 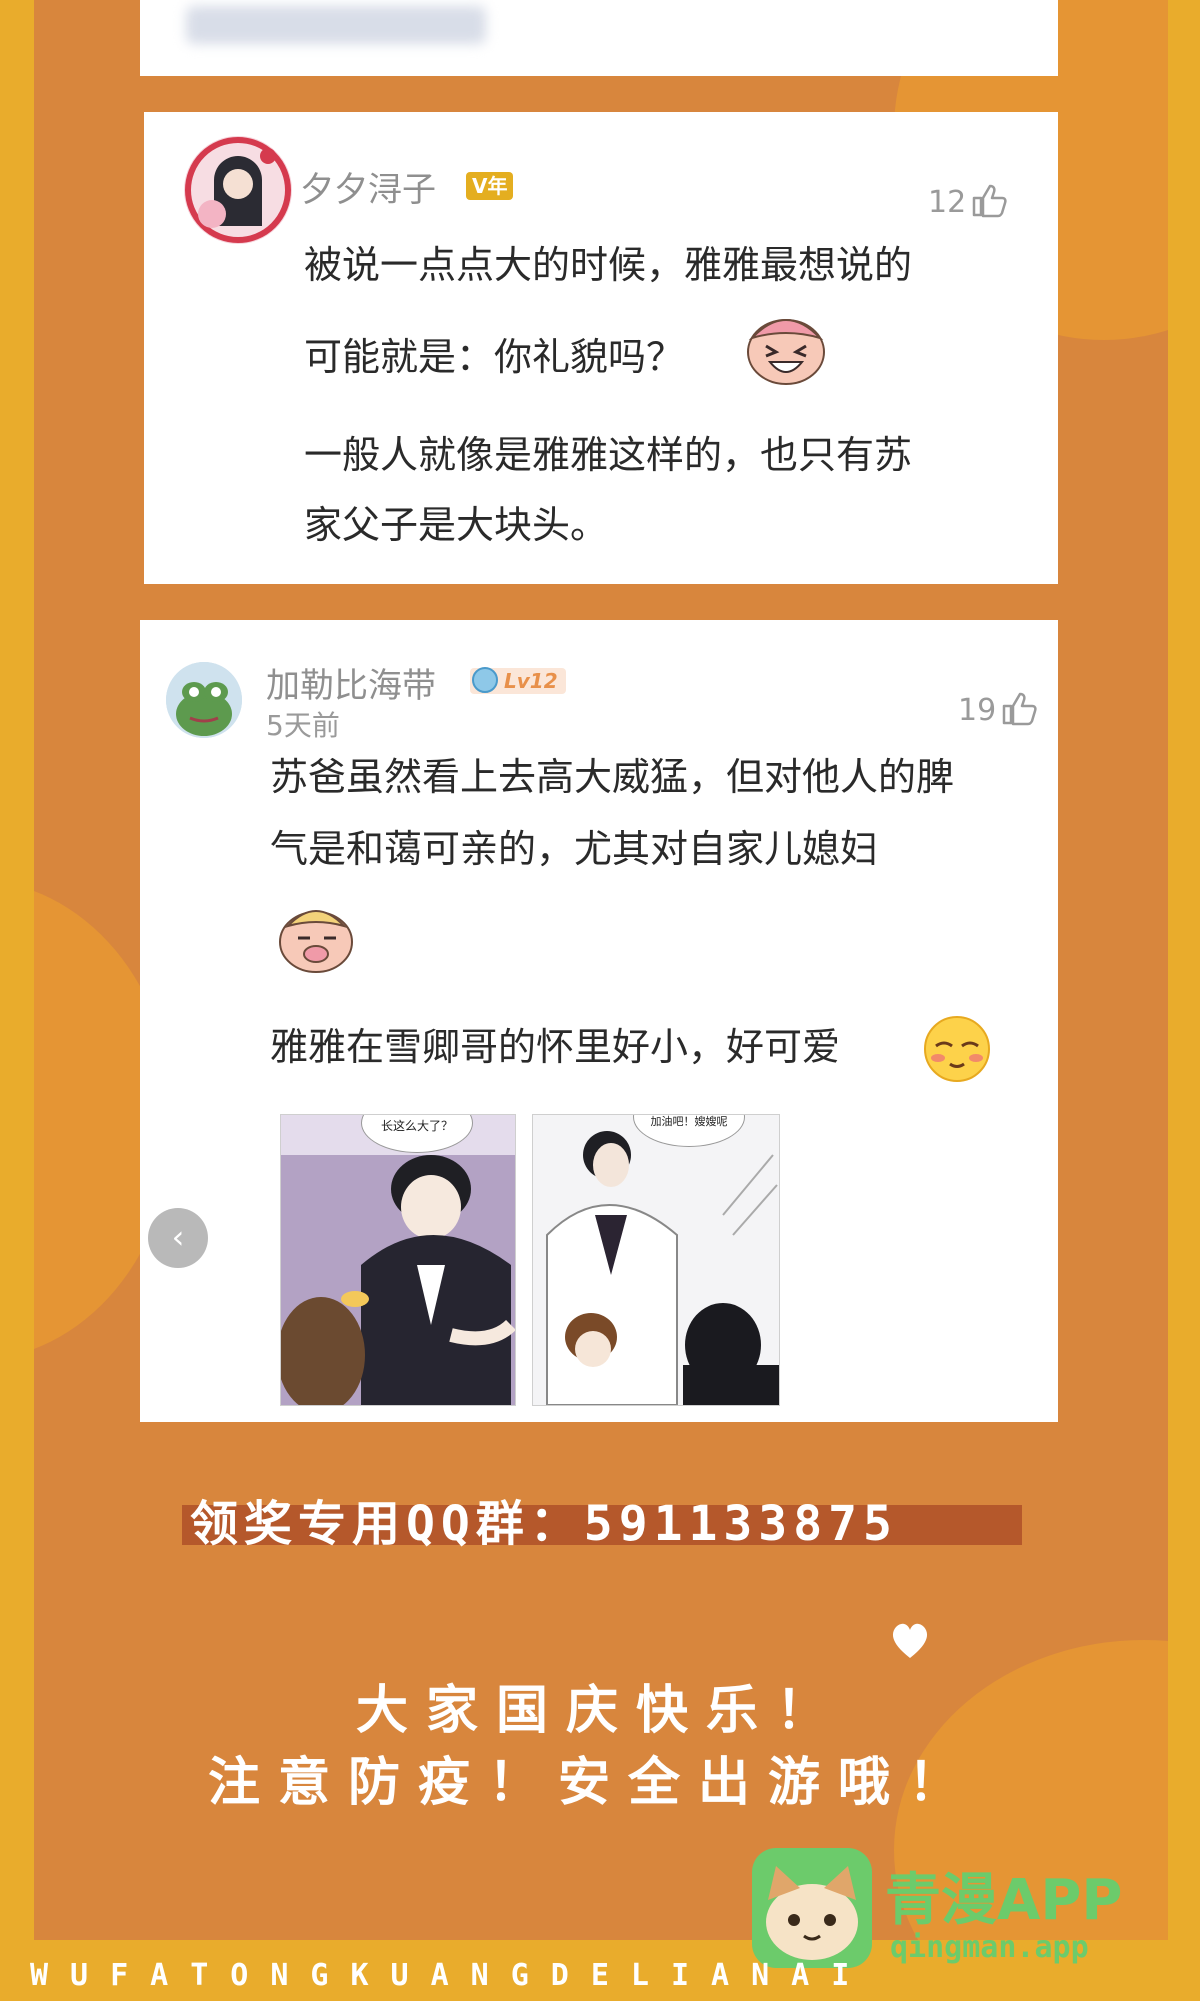 I want to click on speech-bubble-text: 加油吧！嫂嫂呢, so click(x=689, y=1121).